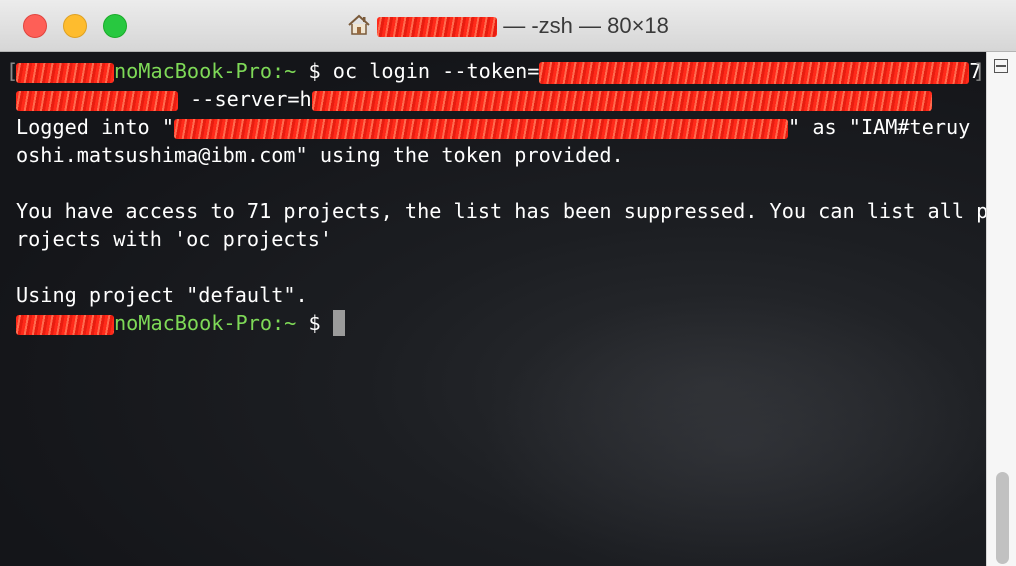  I want to click on window-title-text: — -zsh — 80×18, so click(586, 25).